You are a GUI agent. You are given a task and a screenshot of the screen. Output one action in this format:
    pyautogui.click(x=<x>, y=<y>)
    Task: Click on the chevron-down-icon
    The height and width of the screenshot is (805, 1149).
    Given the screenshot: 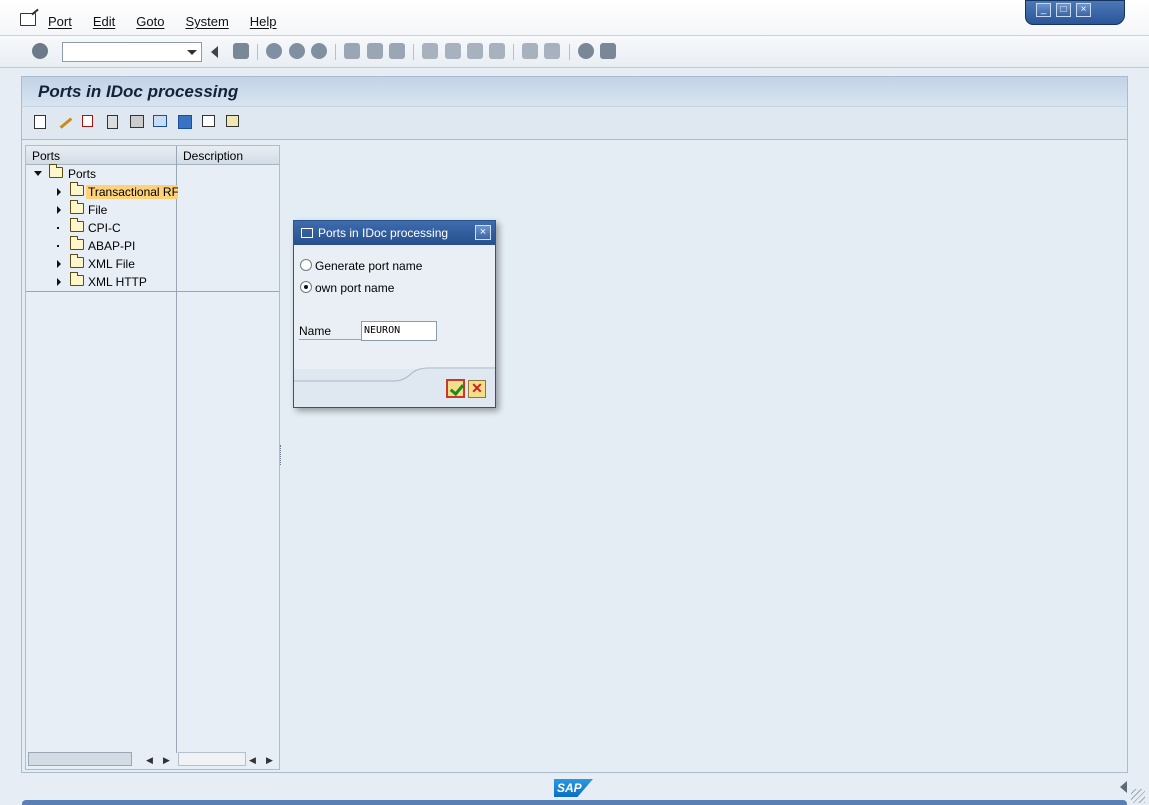 What is the action you would take?
    pyautogui.click(x=192, y=52)
    